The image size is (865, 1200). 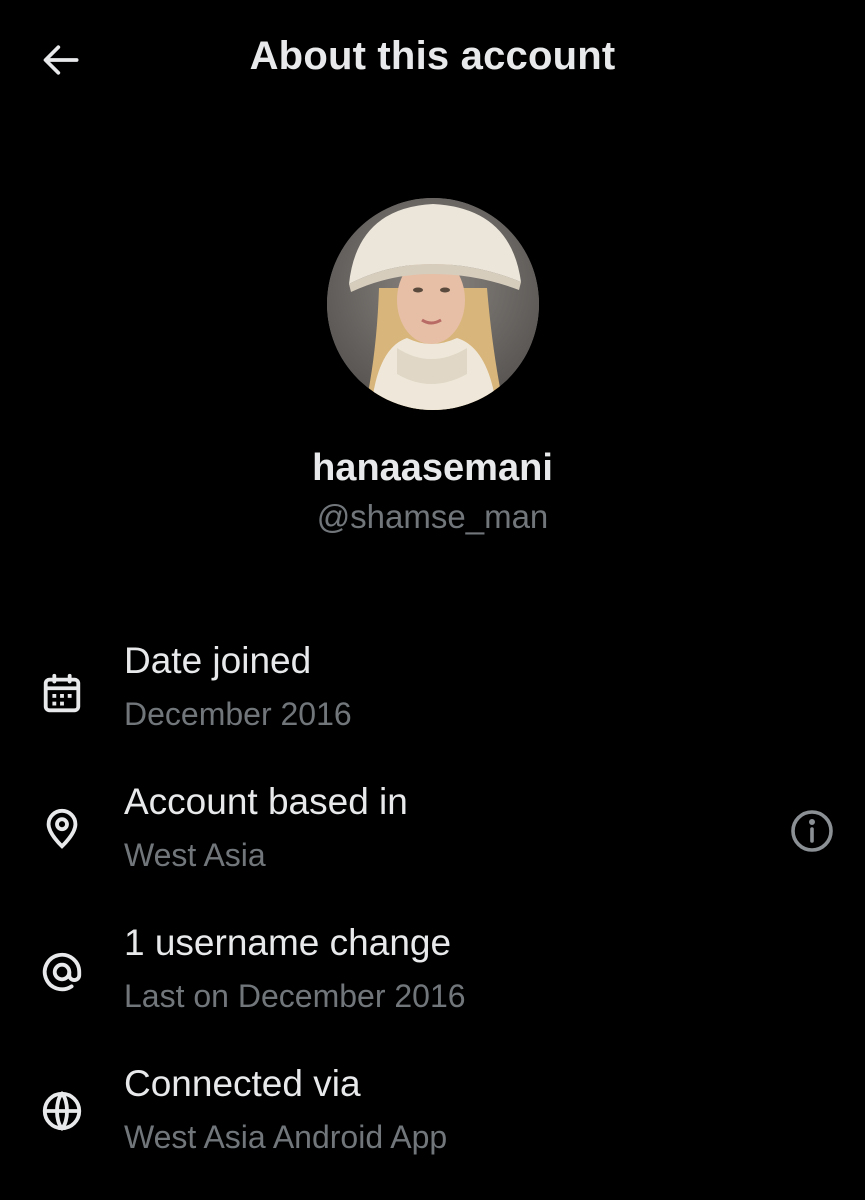 I want to click on avatar-image, so click(x=433, y=304).